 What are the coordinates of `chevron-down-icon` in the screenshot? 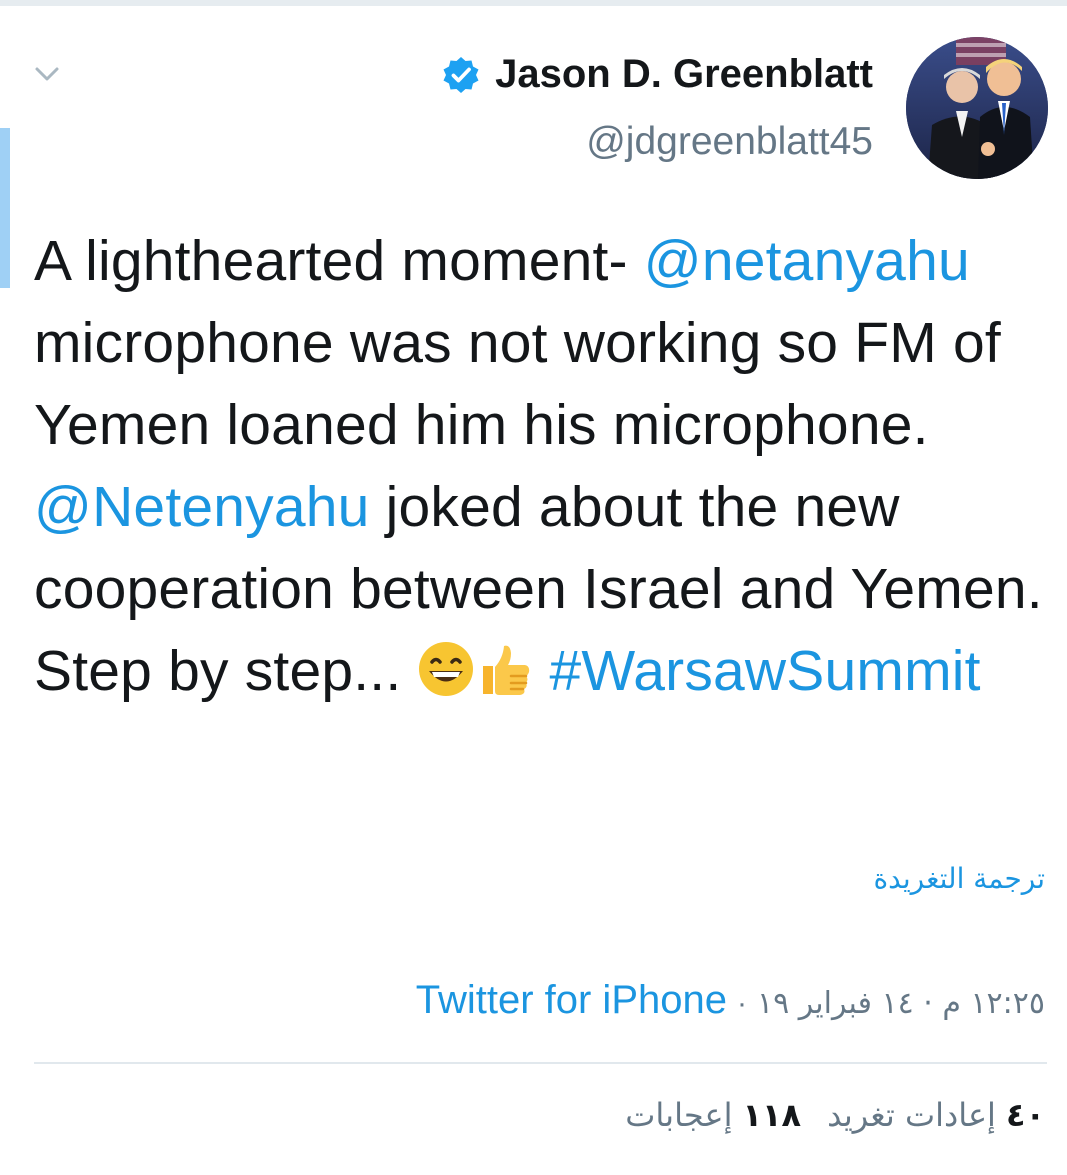 It's located at (47, 74).